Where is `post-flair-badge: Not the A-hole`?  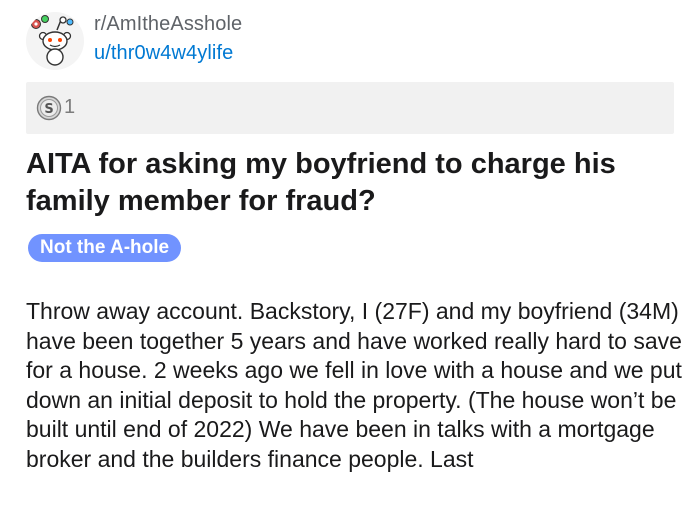 post-flair-badge: Not the A-hole is located at coordinates (105, 248).